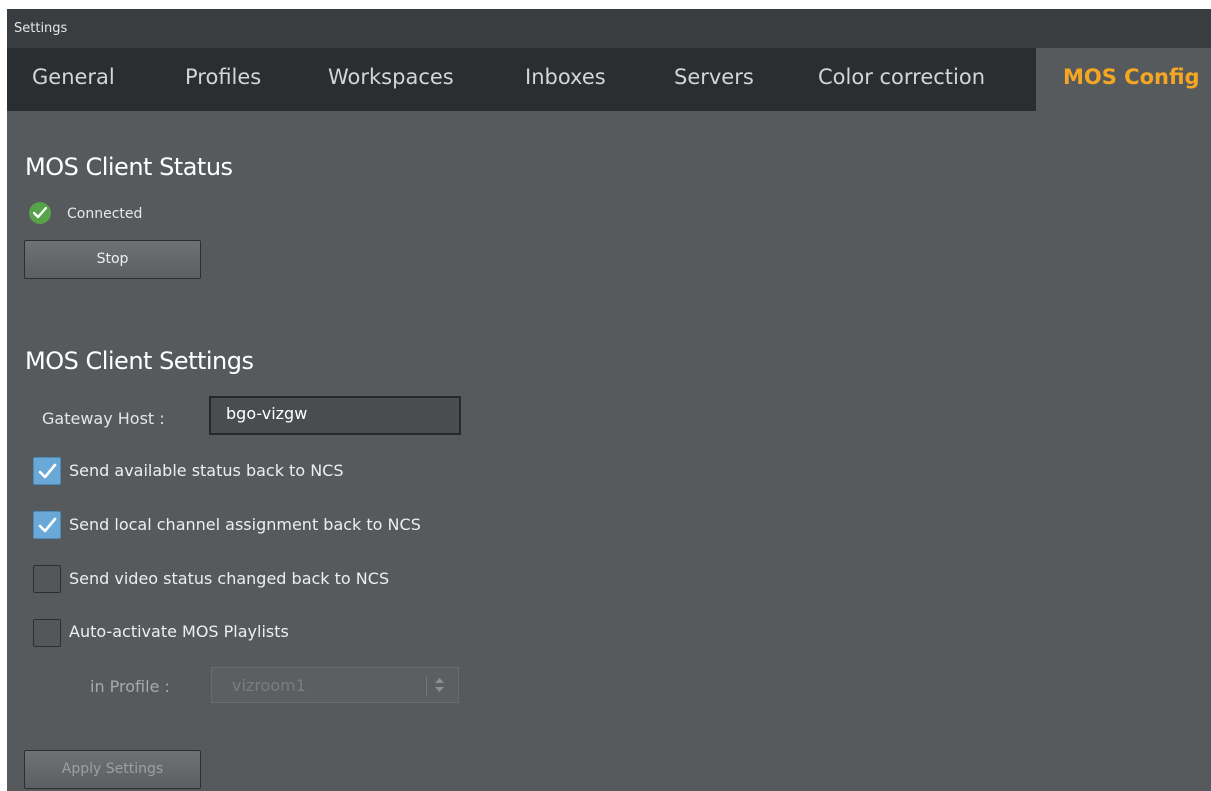 This screenshot has height=791, width=1211. Describe the element at coordinates (103, 418) in the screenshot. I see `gateway-host-label: Gateway Host :` at that location.